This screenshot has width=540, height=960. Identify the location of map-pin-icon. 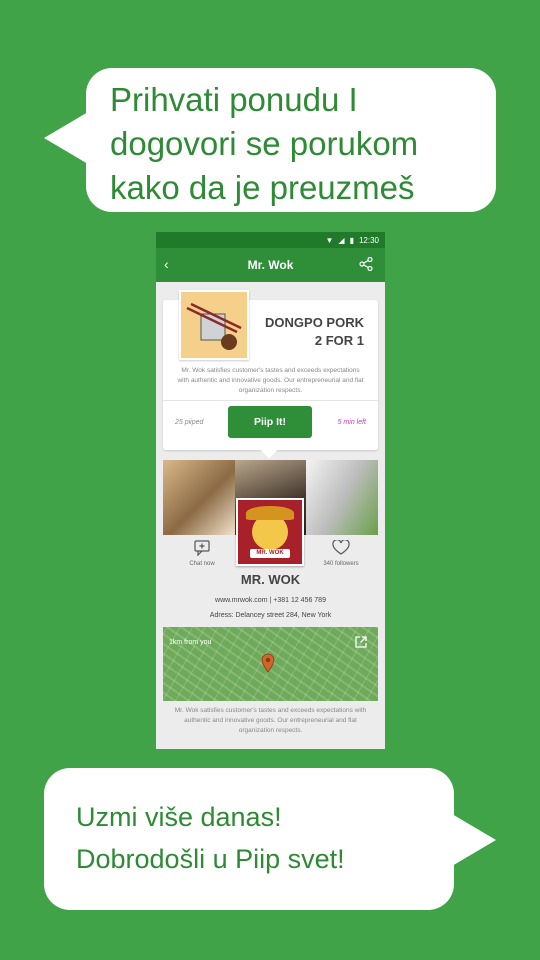
(268, 663).